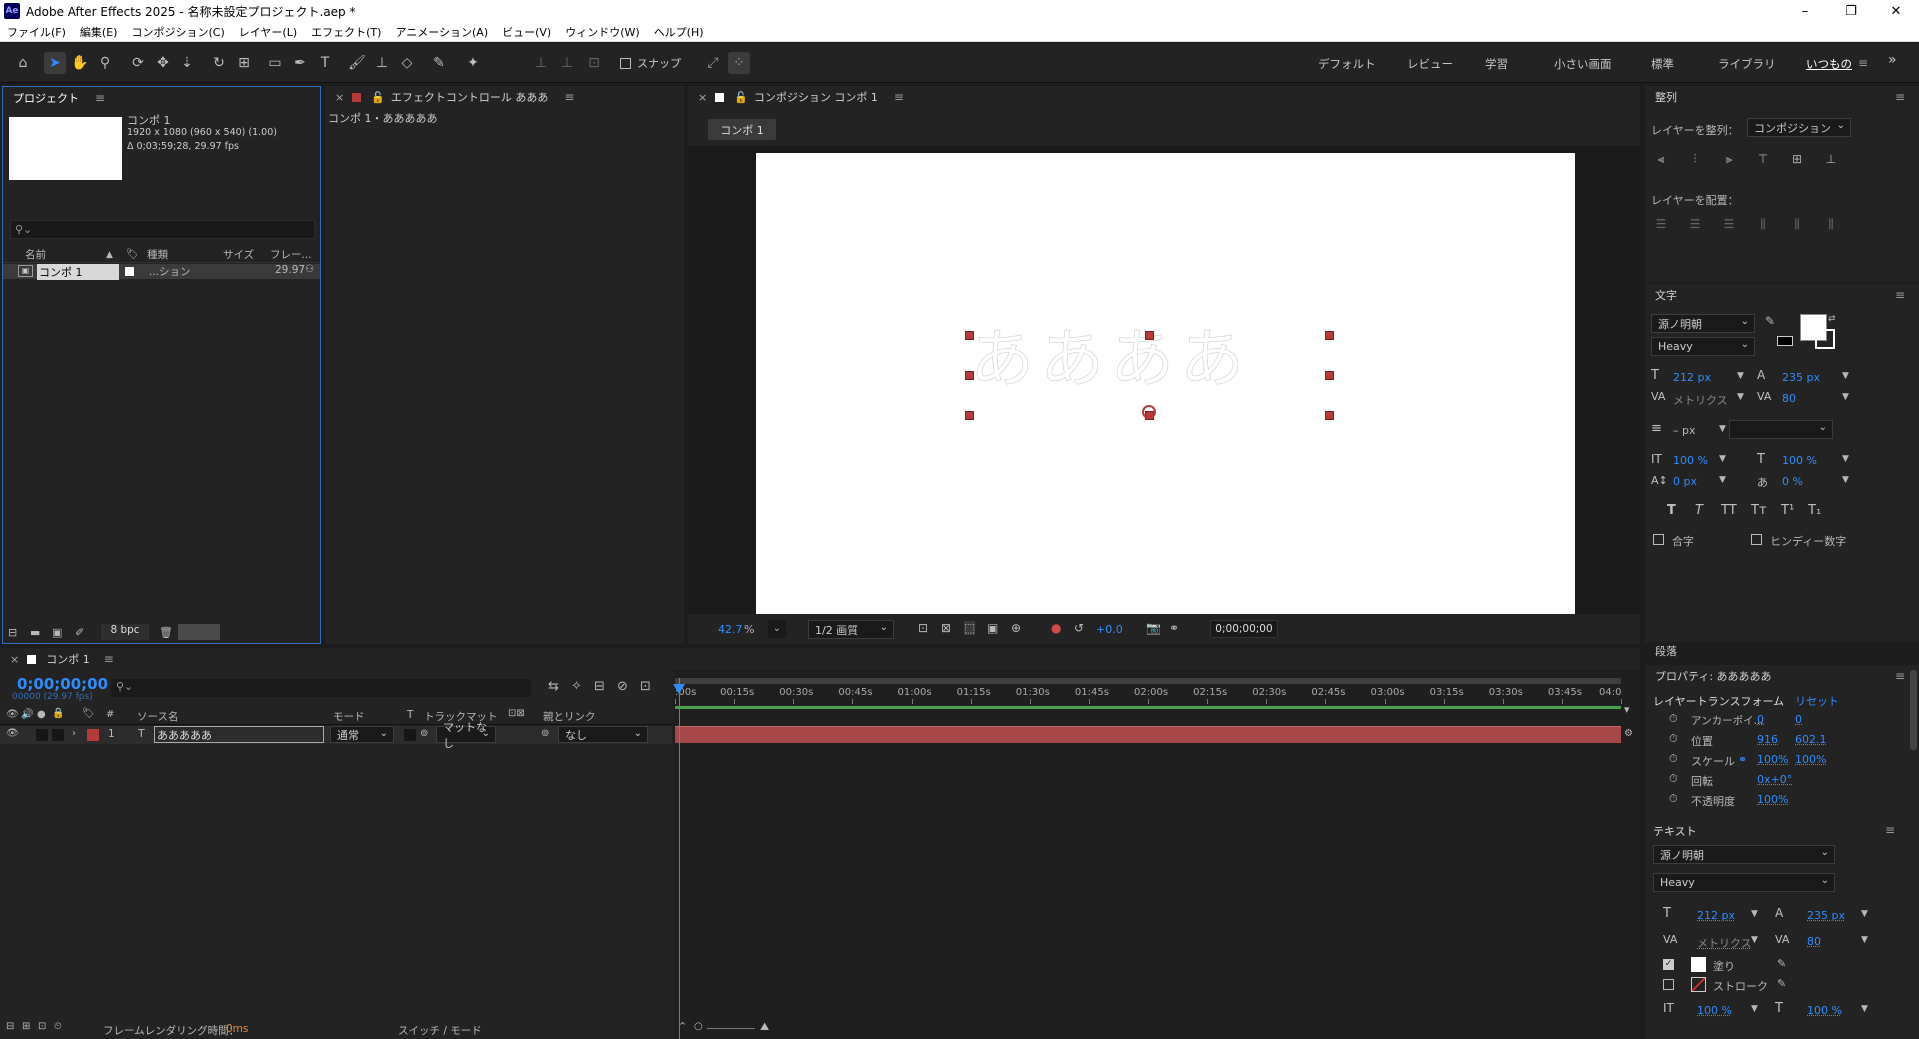  Describe the element at coordinates (1703, 346) in the screenshot. I see `font-style-dropdown: Heavy ⌄` at that location.